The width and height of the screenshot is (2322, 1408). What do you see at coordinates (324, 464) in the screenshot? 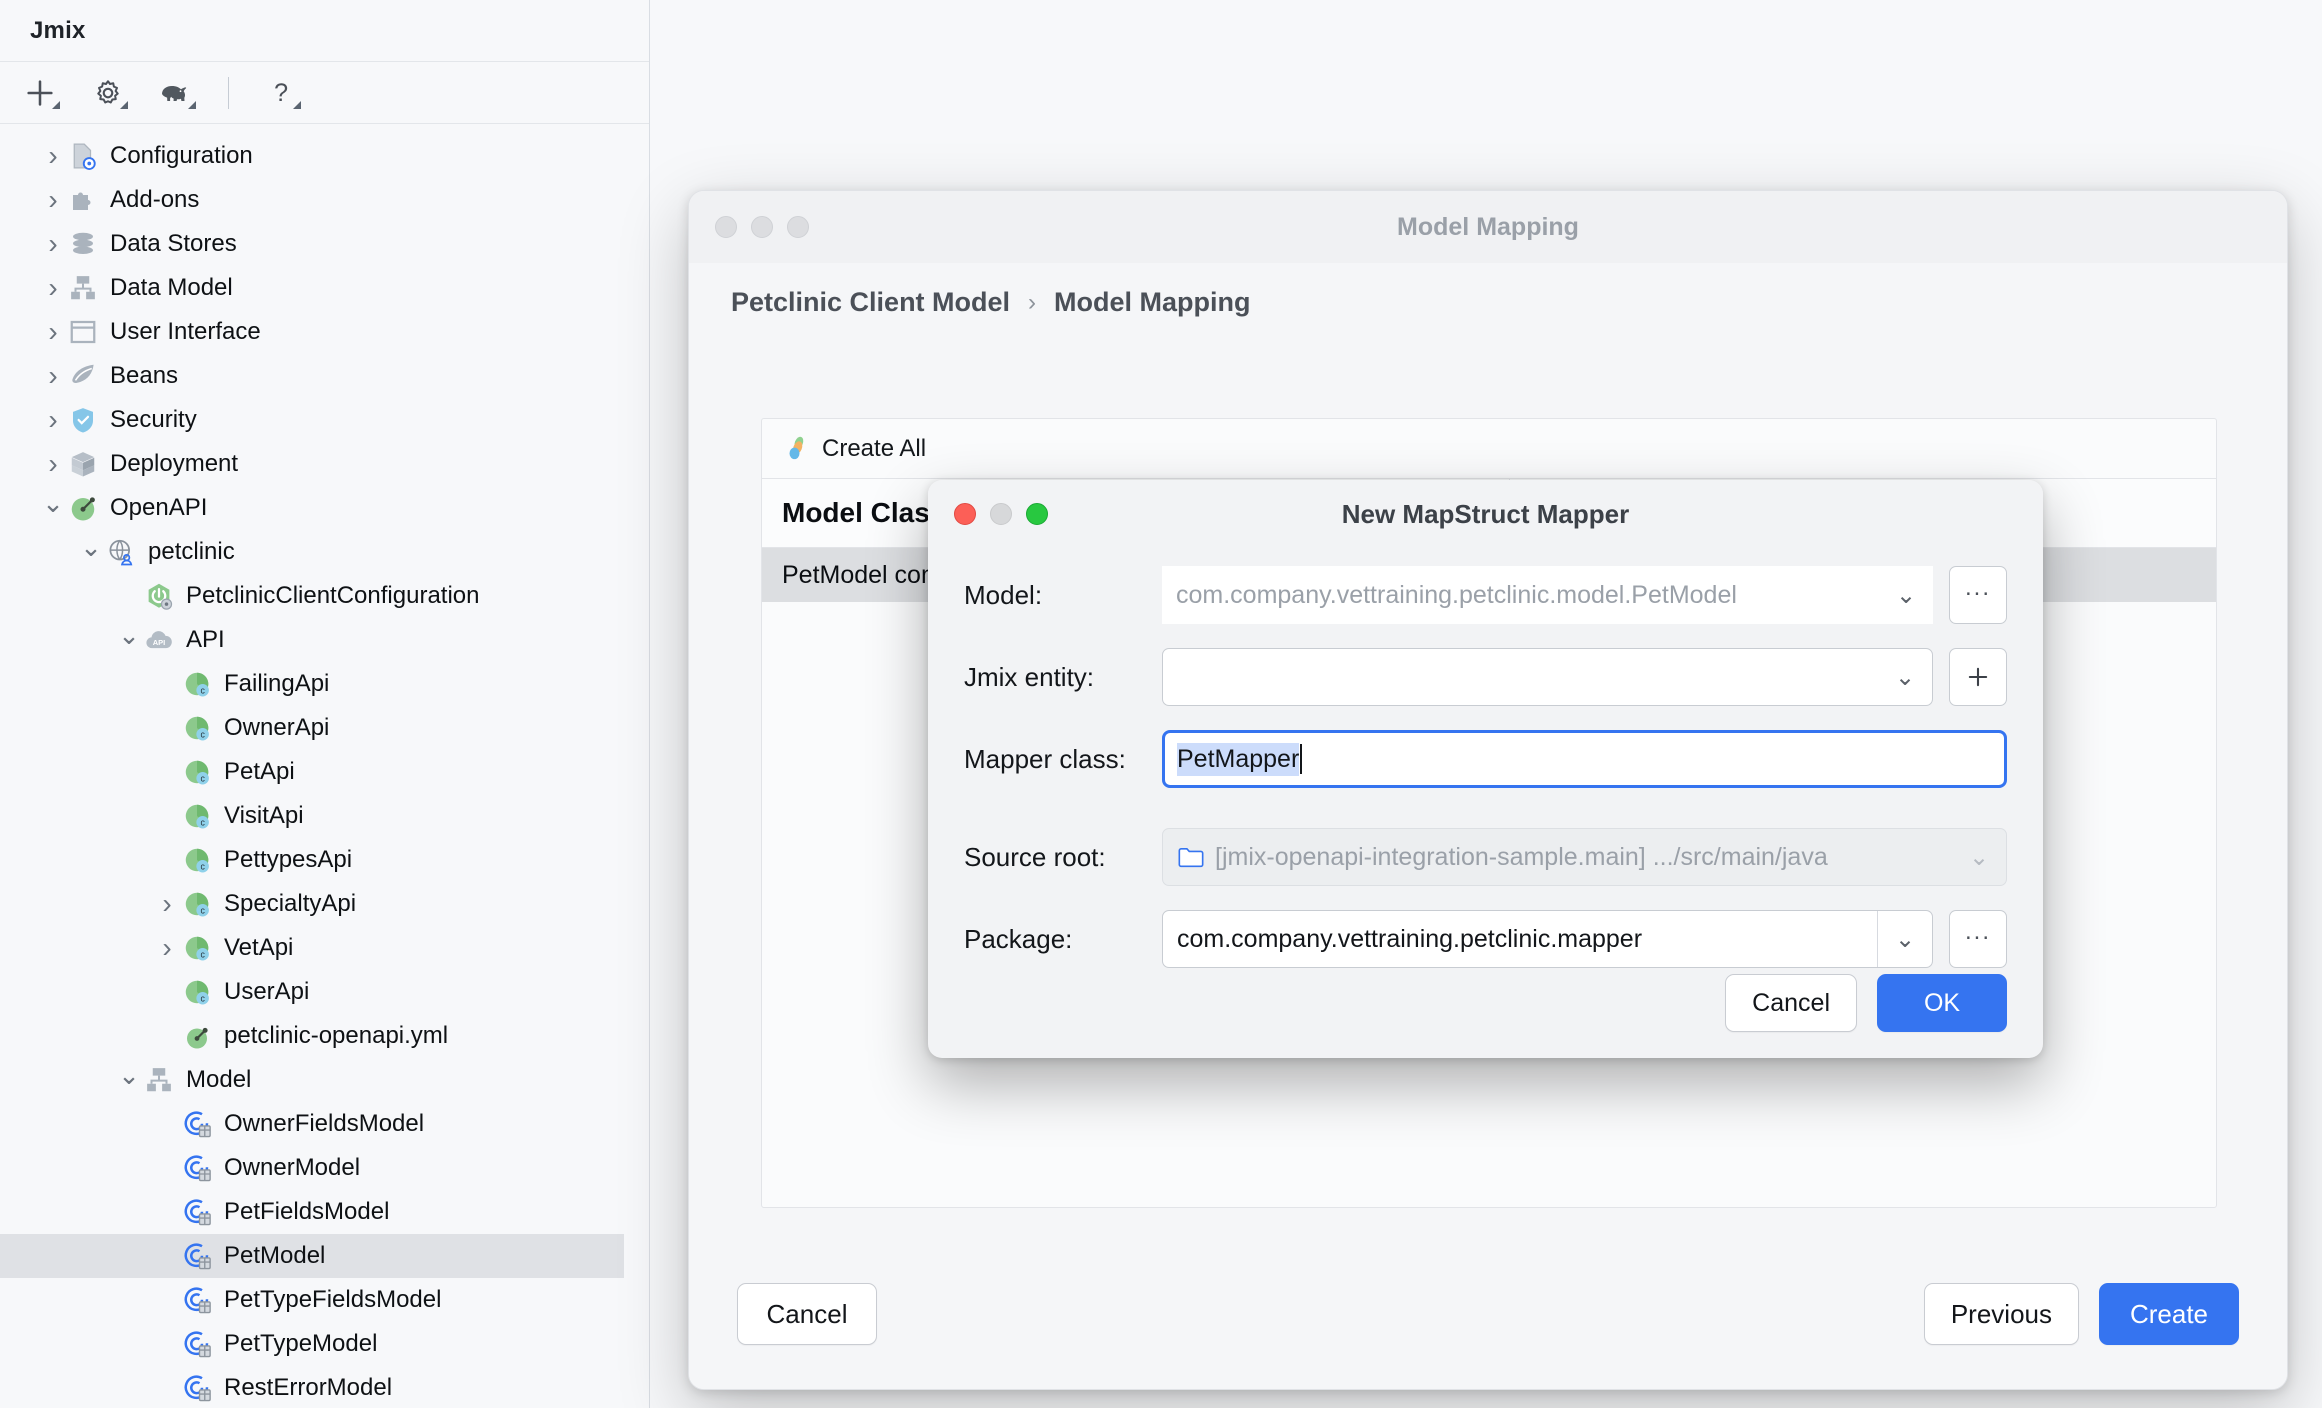
I see `tree-item-deployment: Deployment` at bounding box center [324, 464].